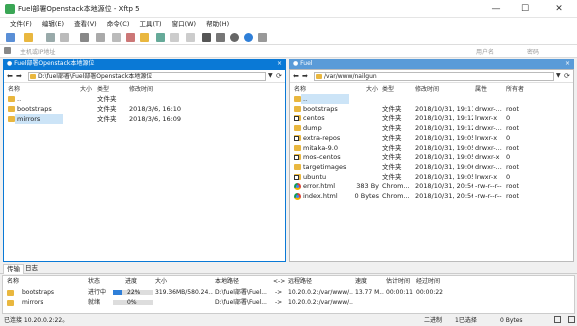 The width and height of the screenshot is (577, 326). What do you see at coordinates (117, 292) in the screenshot?
I see `progress-fill` at bounding box center [117, 292].